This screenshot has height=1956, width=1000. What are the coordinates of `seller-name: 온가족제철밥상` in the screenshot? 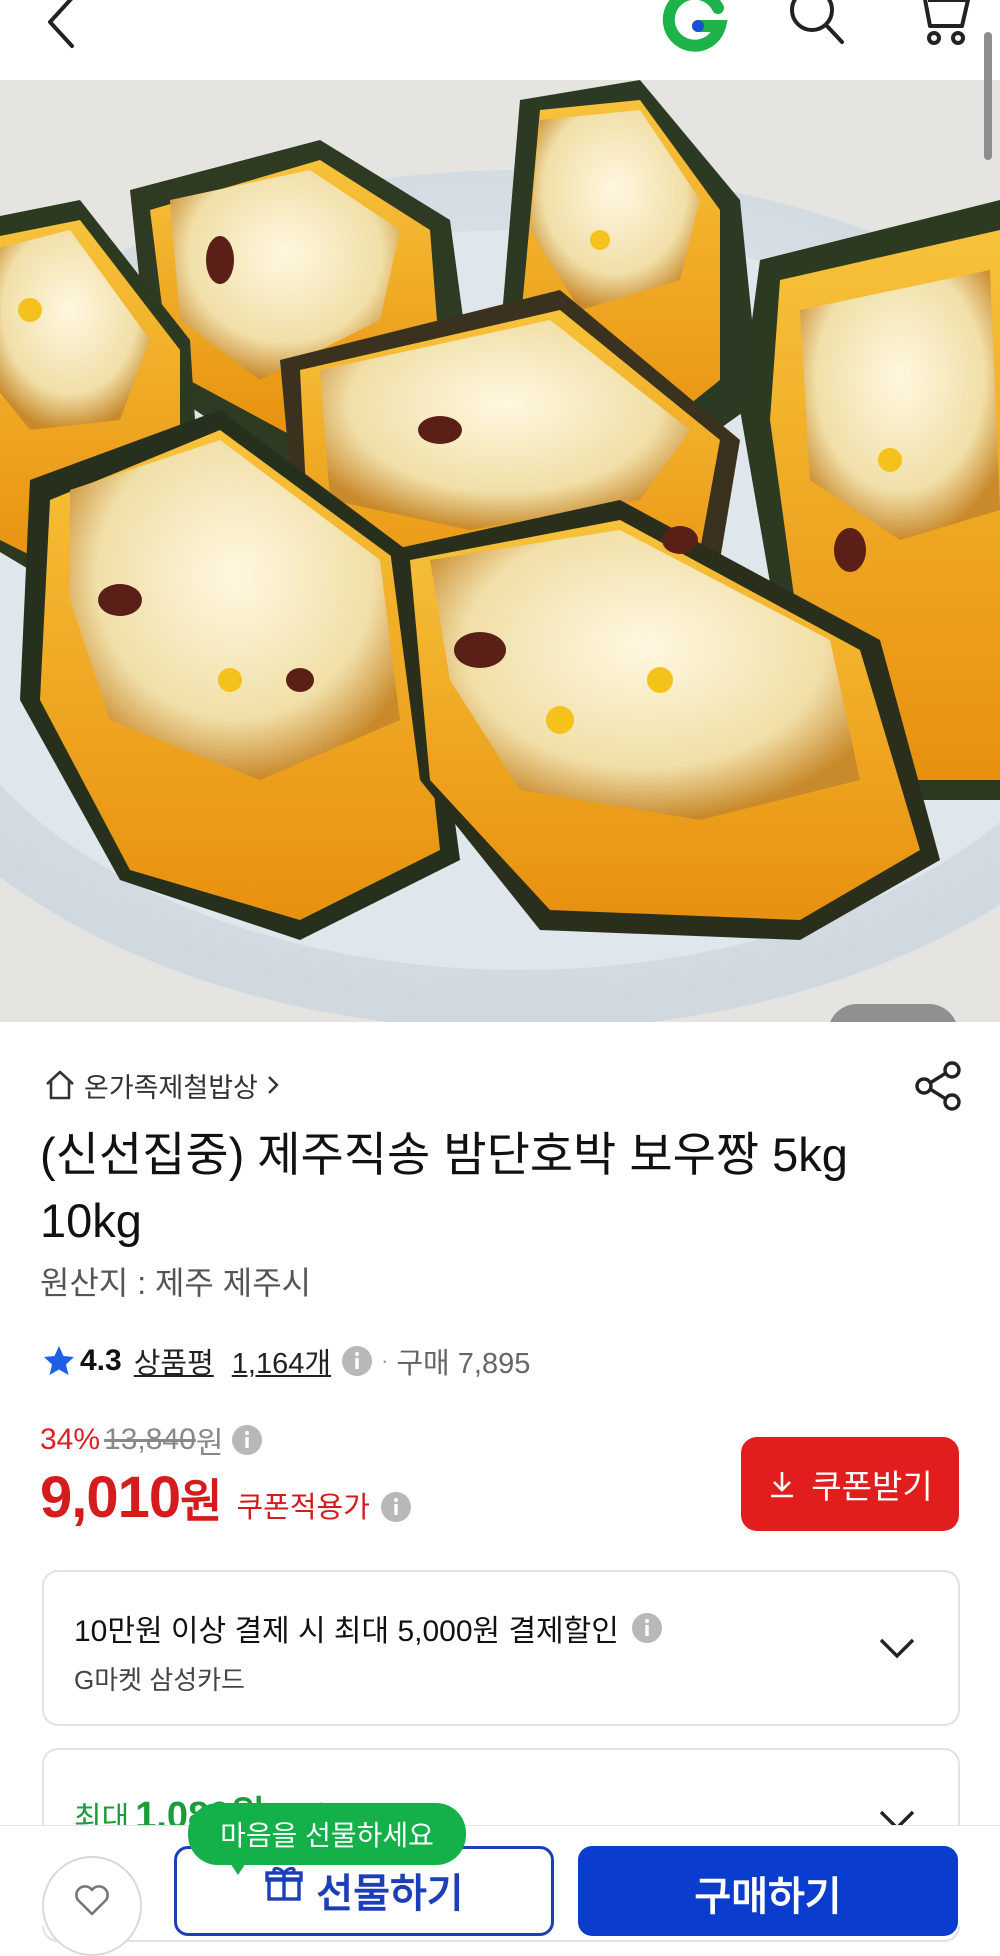 It's located at (171, 1087).